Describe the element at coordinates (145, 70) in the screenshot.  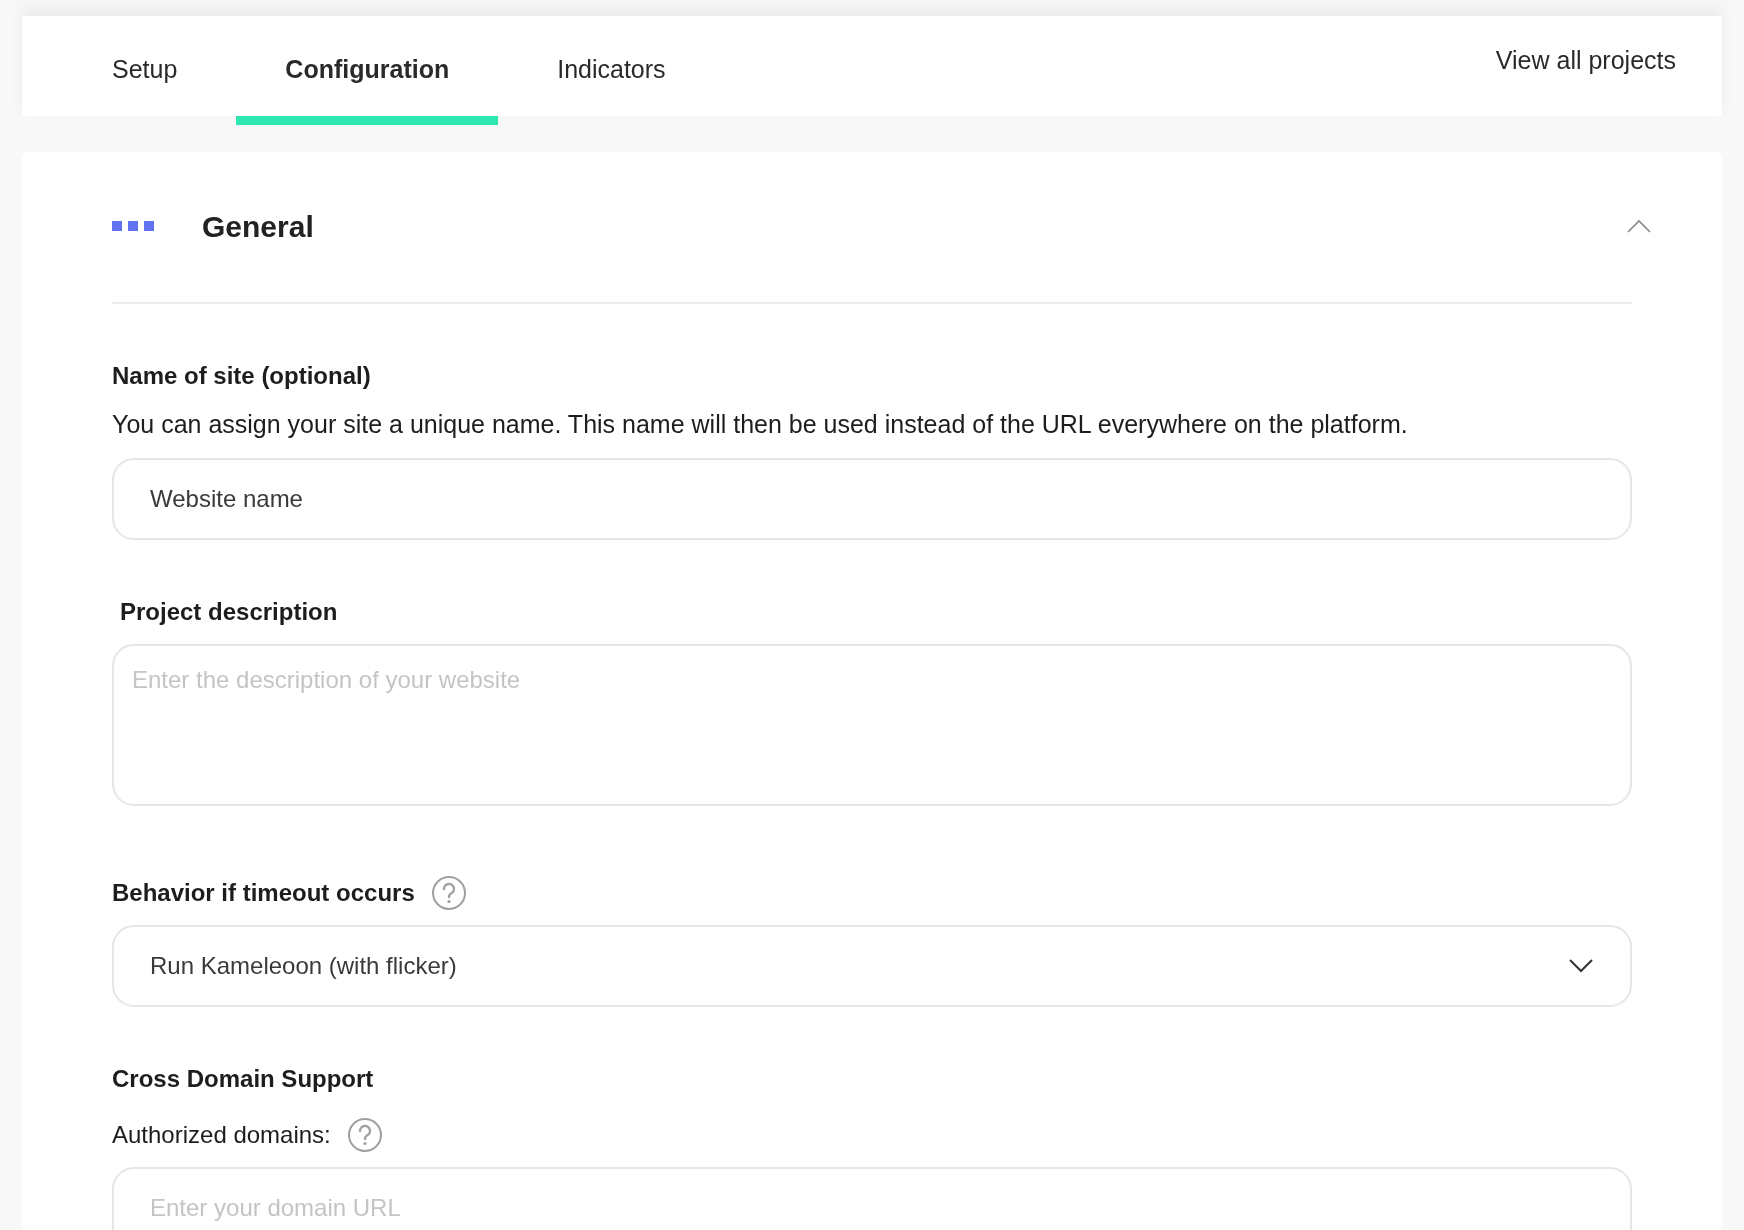
I see `tab: Setup` at that location.